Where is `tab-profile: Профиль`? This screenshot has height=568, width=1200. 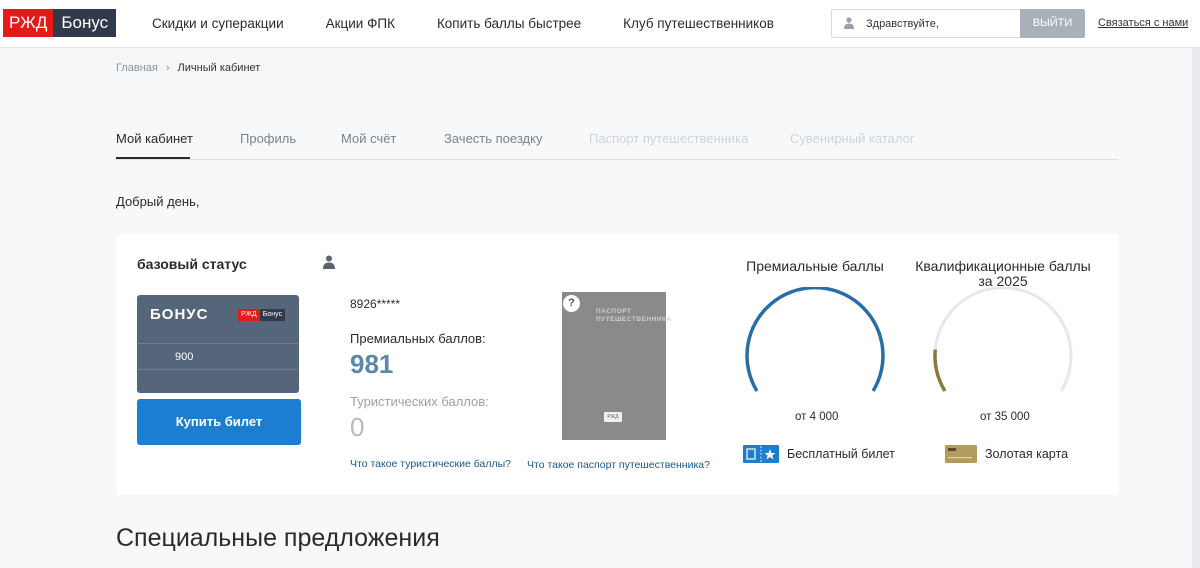
tab-profile: Профиль is located at coordinates (268, 138).